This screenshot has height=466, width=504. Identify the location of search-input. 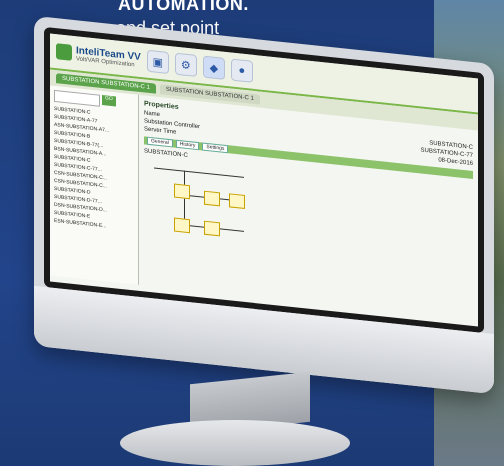
(77, 98).